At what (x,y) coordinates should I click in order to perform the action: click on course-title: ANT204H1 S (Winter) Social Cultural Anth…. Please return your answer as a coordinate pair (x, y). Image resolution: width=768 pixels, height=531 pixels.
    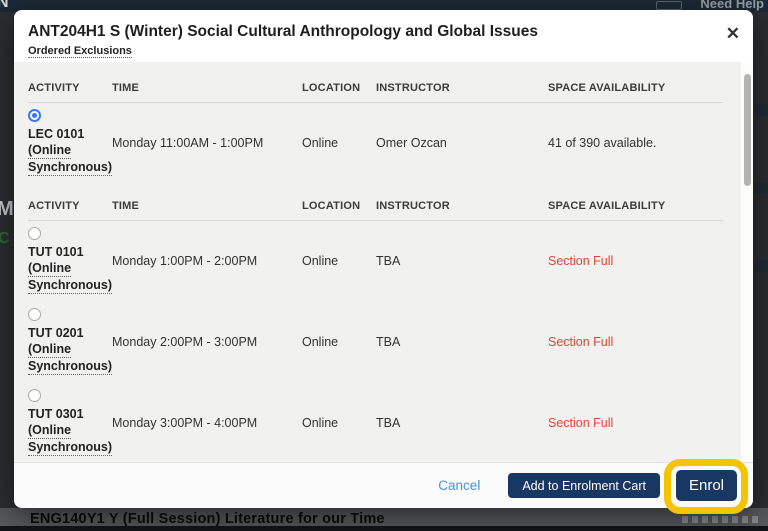
    Looking at the image, I should click on (283, 31).